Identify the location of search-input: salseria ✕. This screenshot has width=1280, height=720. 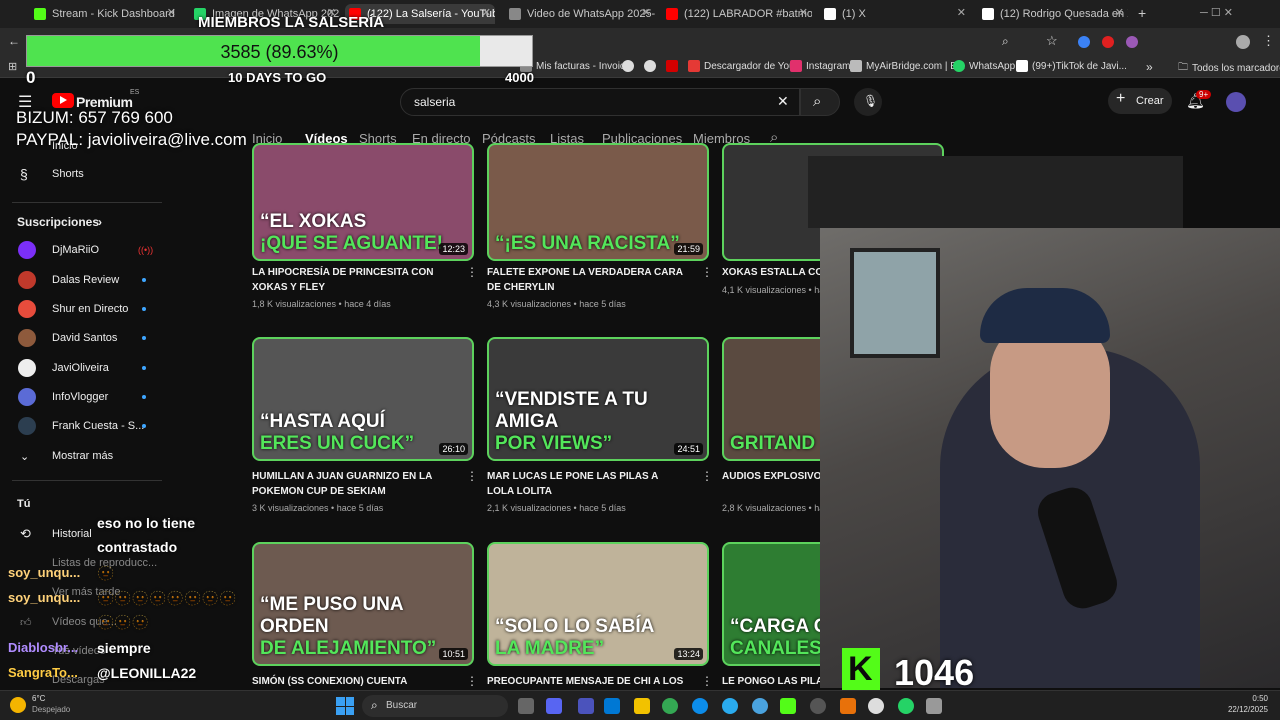
(600, 102).